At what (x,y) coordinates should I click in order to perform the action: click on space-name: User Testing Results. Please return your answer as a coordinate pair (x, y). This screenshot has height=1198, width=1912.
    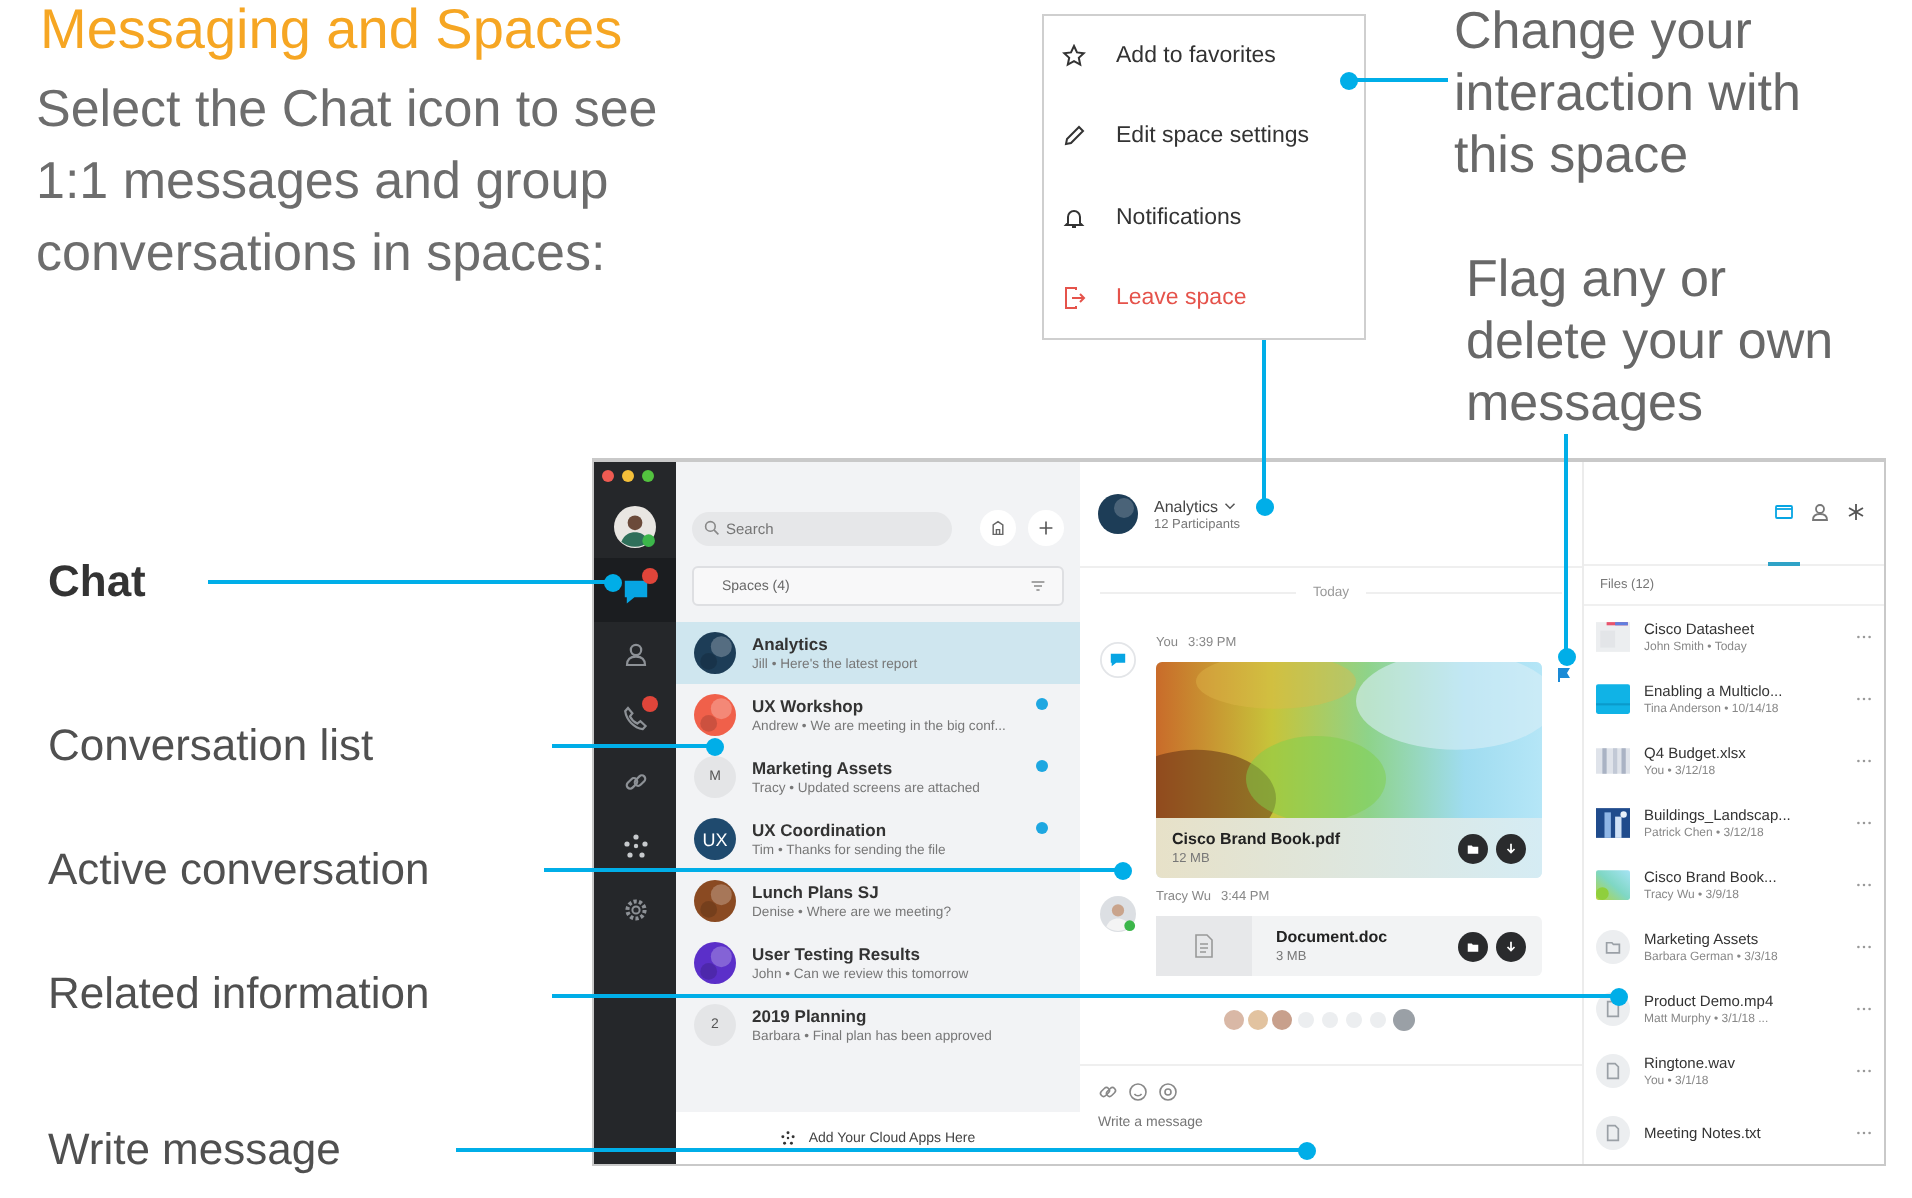
    Looking at the image, I should click on (837, 954).